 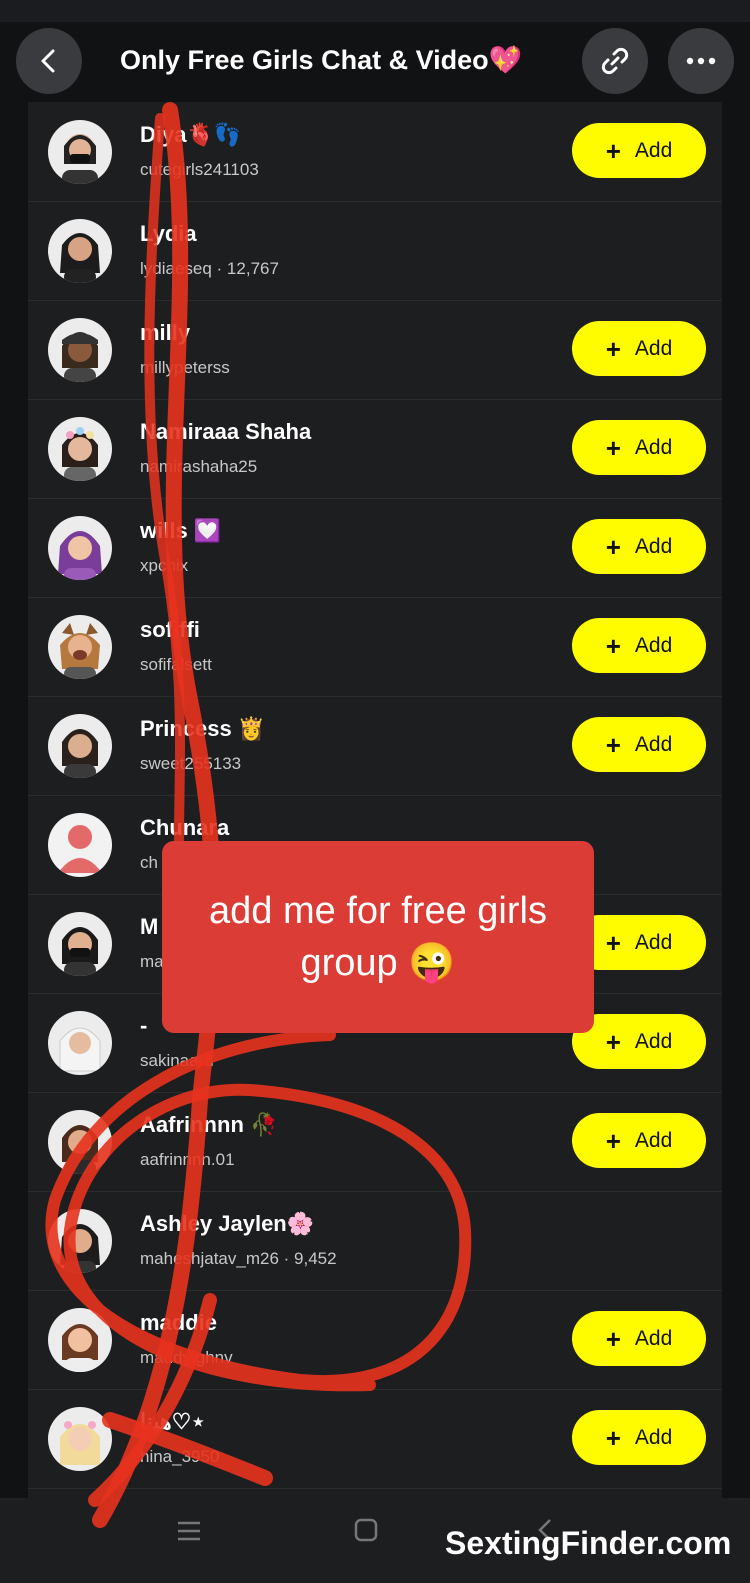 I want to click on more-horizontal-icon, so click(x=701, y=61).